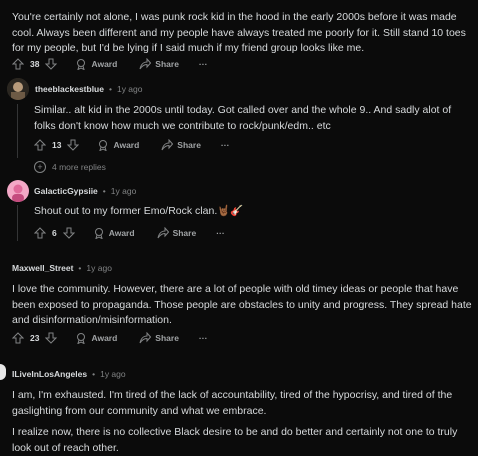 The image size is (478, 456). What do you see at coordinates (57, 145) in the screenshot?
I see `vote-count: 13` at bounding box center [57, 145].